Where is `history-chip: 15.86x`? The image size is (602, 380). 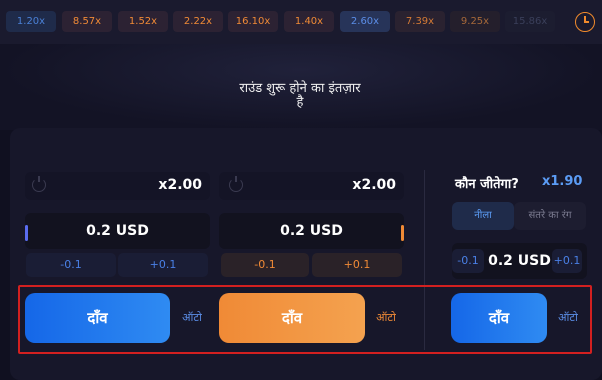
history-chip: 15.86x is located at coordinates (530, 21).